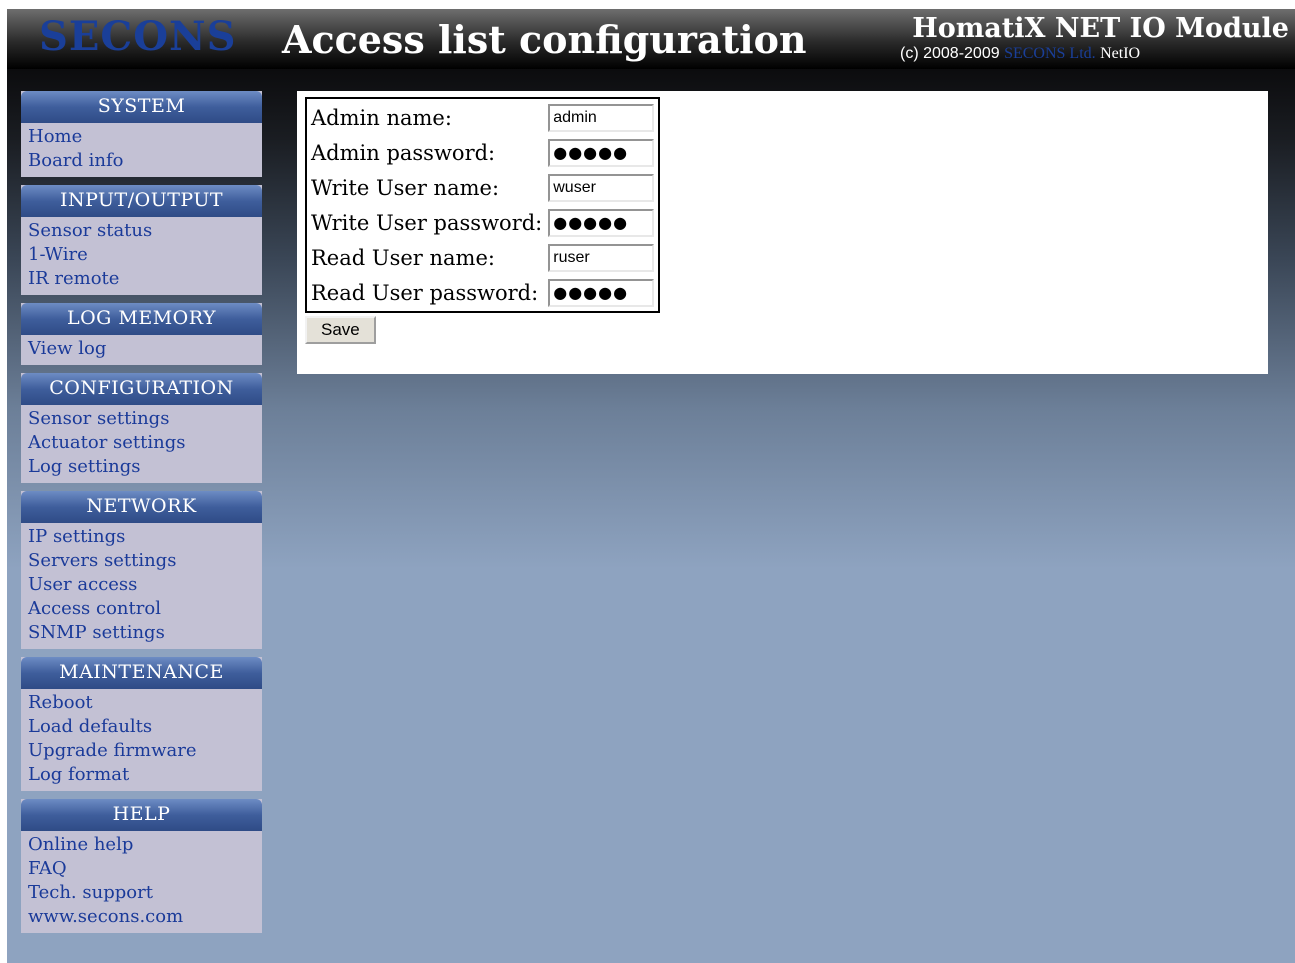 Image resolution: width=1295 pixels, height=963 pixels. Describe the element at coordinates (145, 537) in the screenshot. I see `sidebar-item-ip-settings: IP settings` at that location.